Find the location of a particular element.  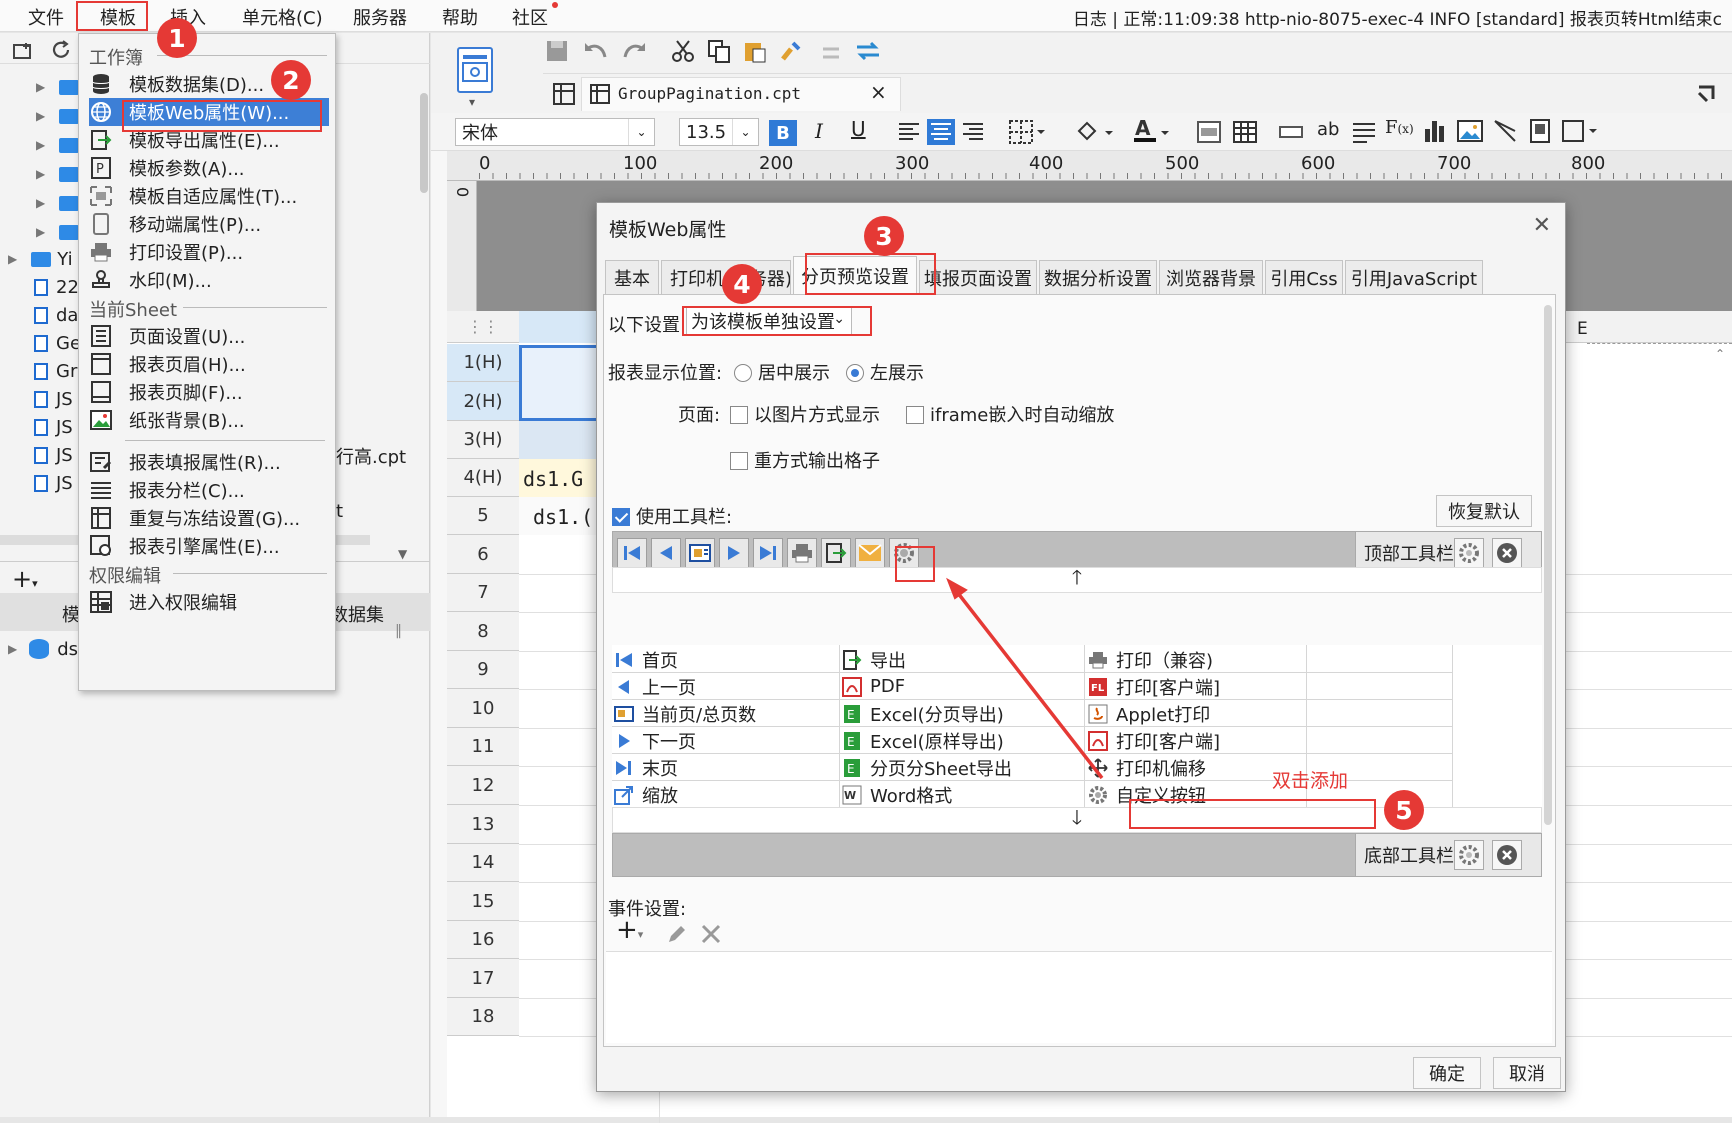

step-badge-2: 2 is located at coordinates (291, 80).